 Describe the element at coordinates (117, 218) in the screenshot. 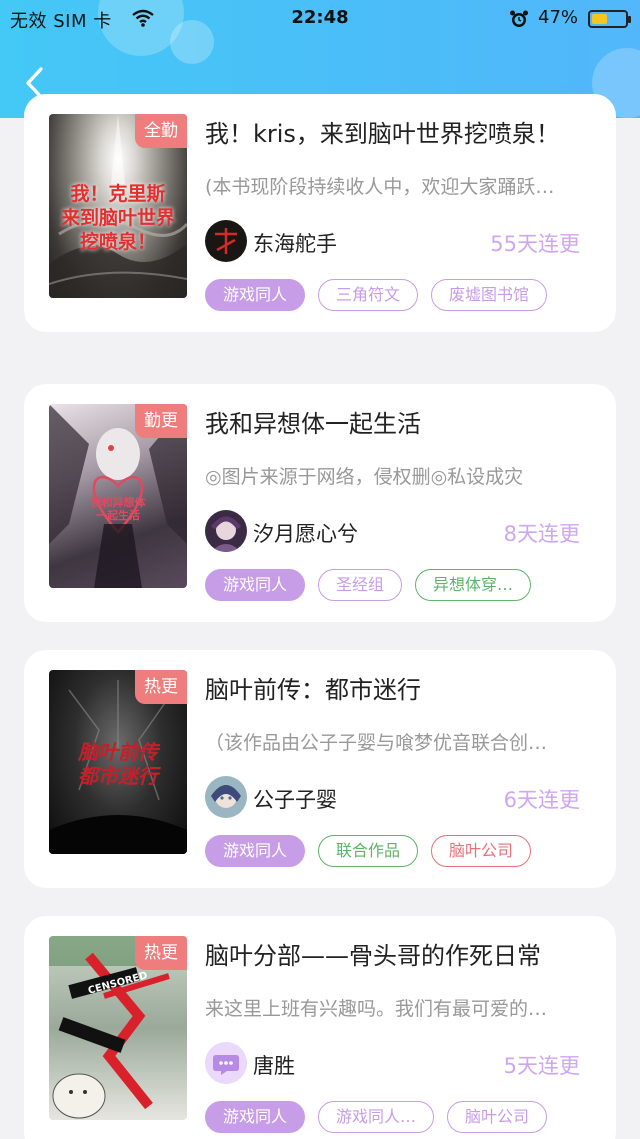

I see `cover-title: 我！克里斯 来到脑叶世界 挖喷泉！` at that location.